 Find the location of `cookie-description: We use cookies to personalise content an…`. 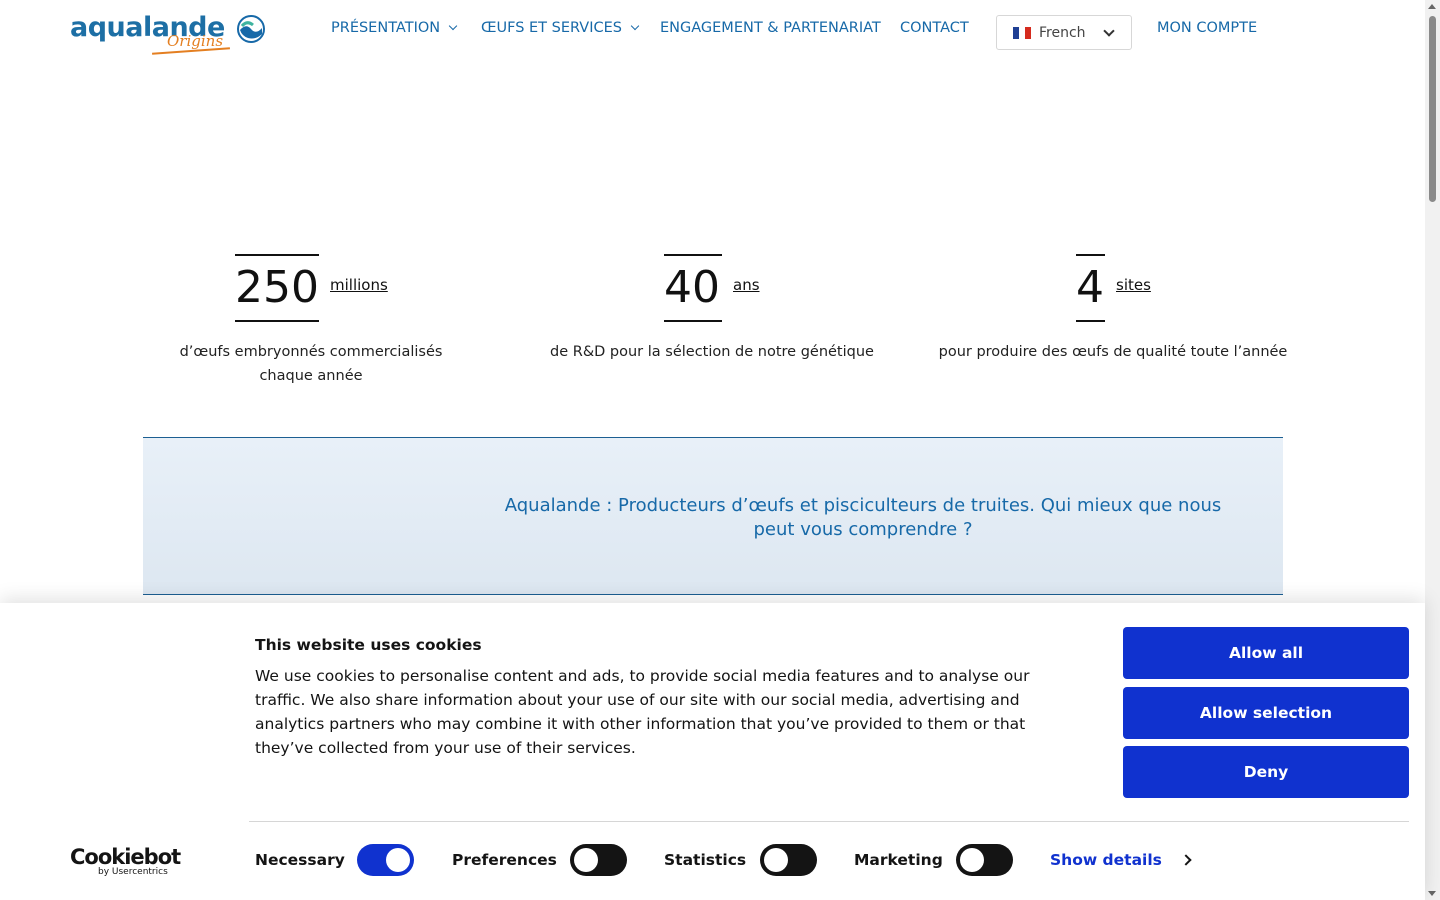

cookie-description: We use cookies to personalise content an… is located at coordinates (642, 712).